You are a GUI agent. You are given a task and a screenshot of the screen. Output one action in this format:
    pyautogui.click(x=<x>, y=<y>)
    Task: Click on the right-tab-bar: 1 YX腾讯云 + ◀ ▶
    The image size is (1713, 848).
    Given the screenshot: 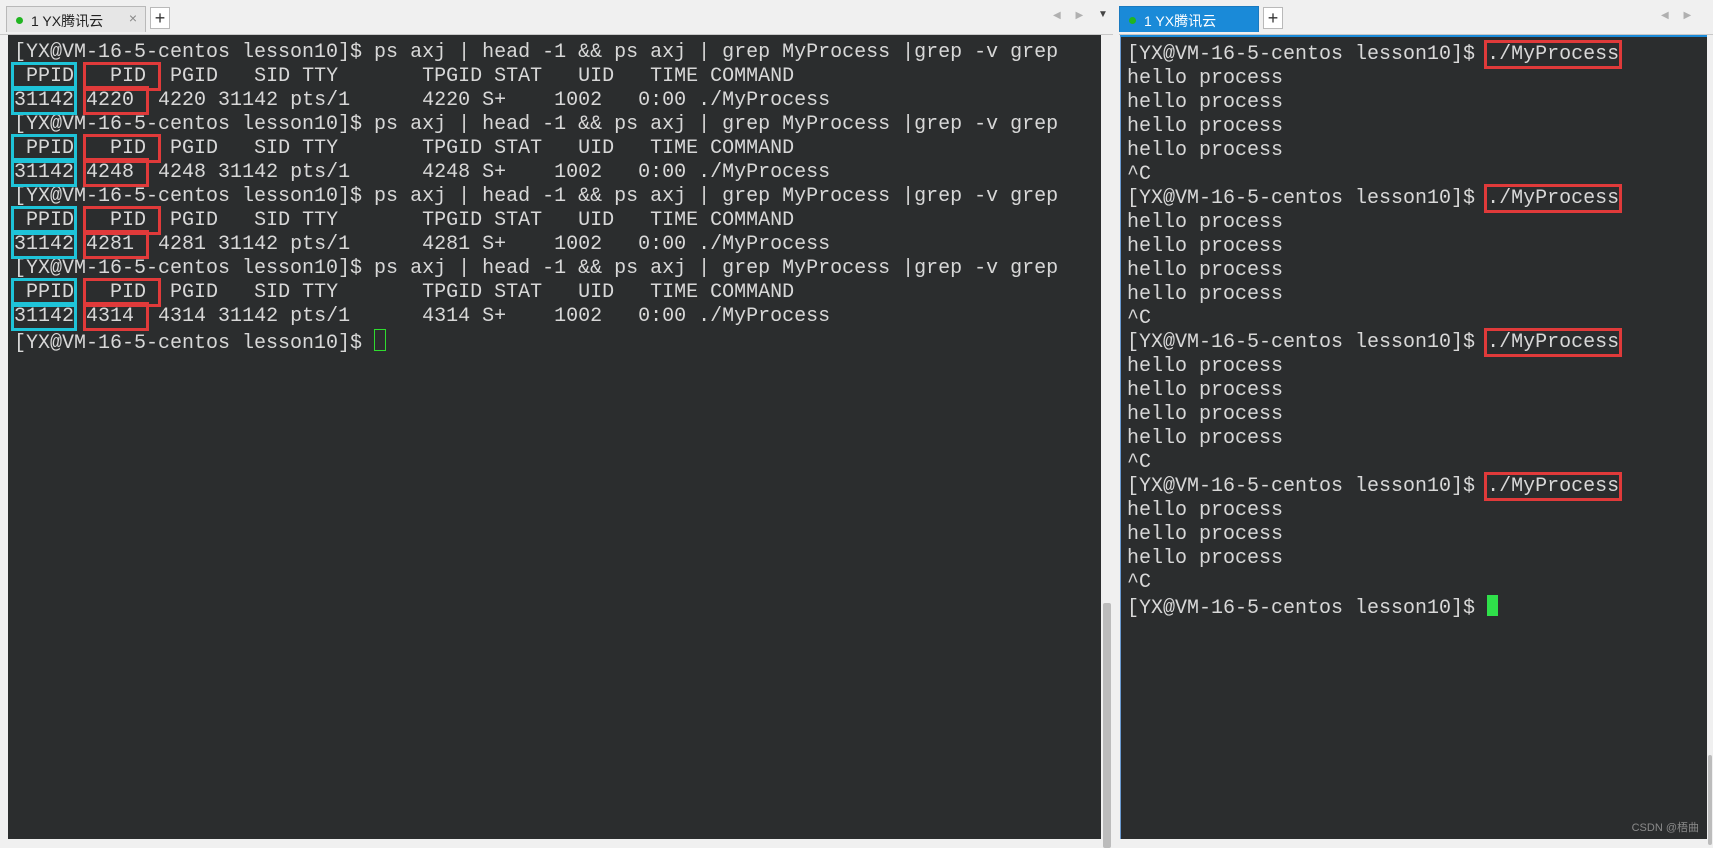 What is the action you would take?
    pyautogui.click(x=1416, y=17)
    